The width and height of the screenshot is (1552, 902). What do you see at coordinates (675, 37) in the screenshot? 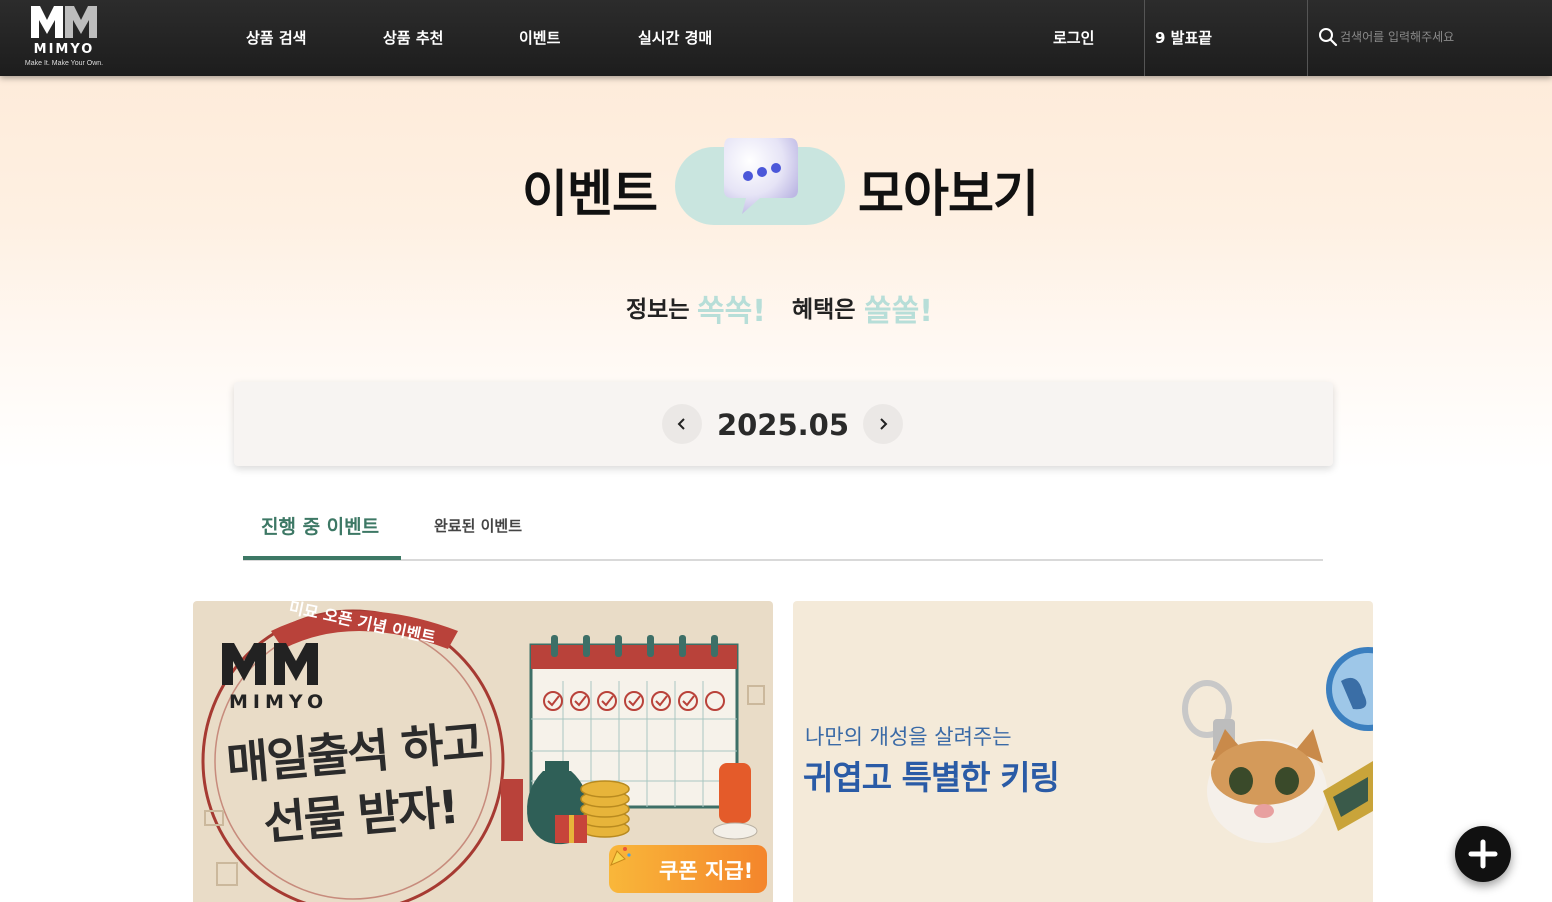
I see `nav-live-auction: 실시간 경매` at bounding box center [675, 37].